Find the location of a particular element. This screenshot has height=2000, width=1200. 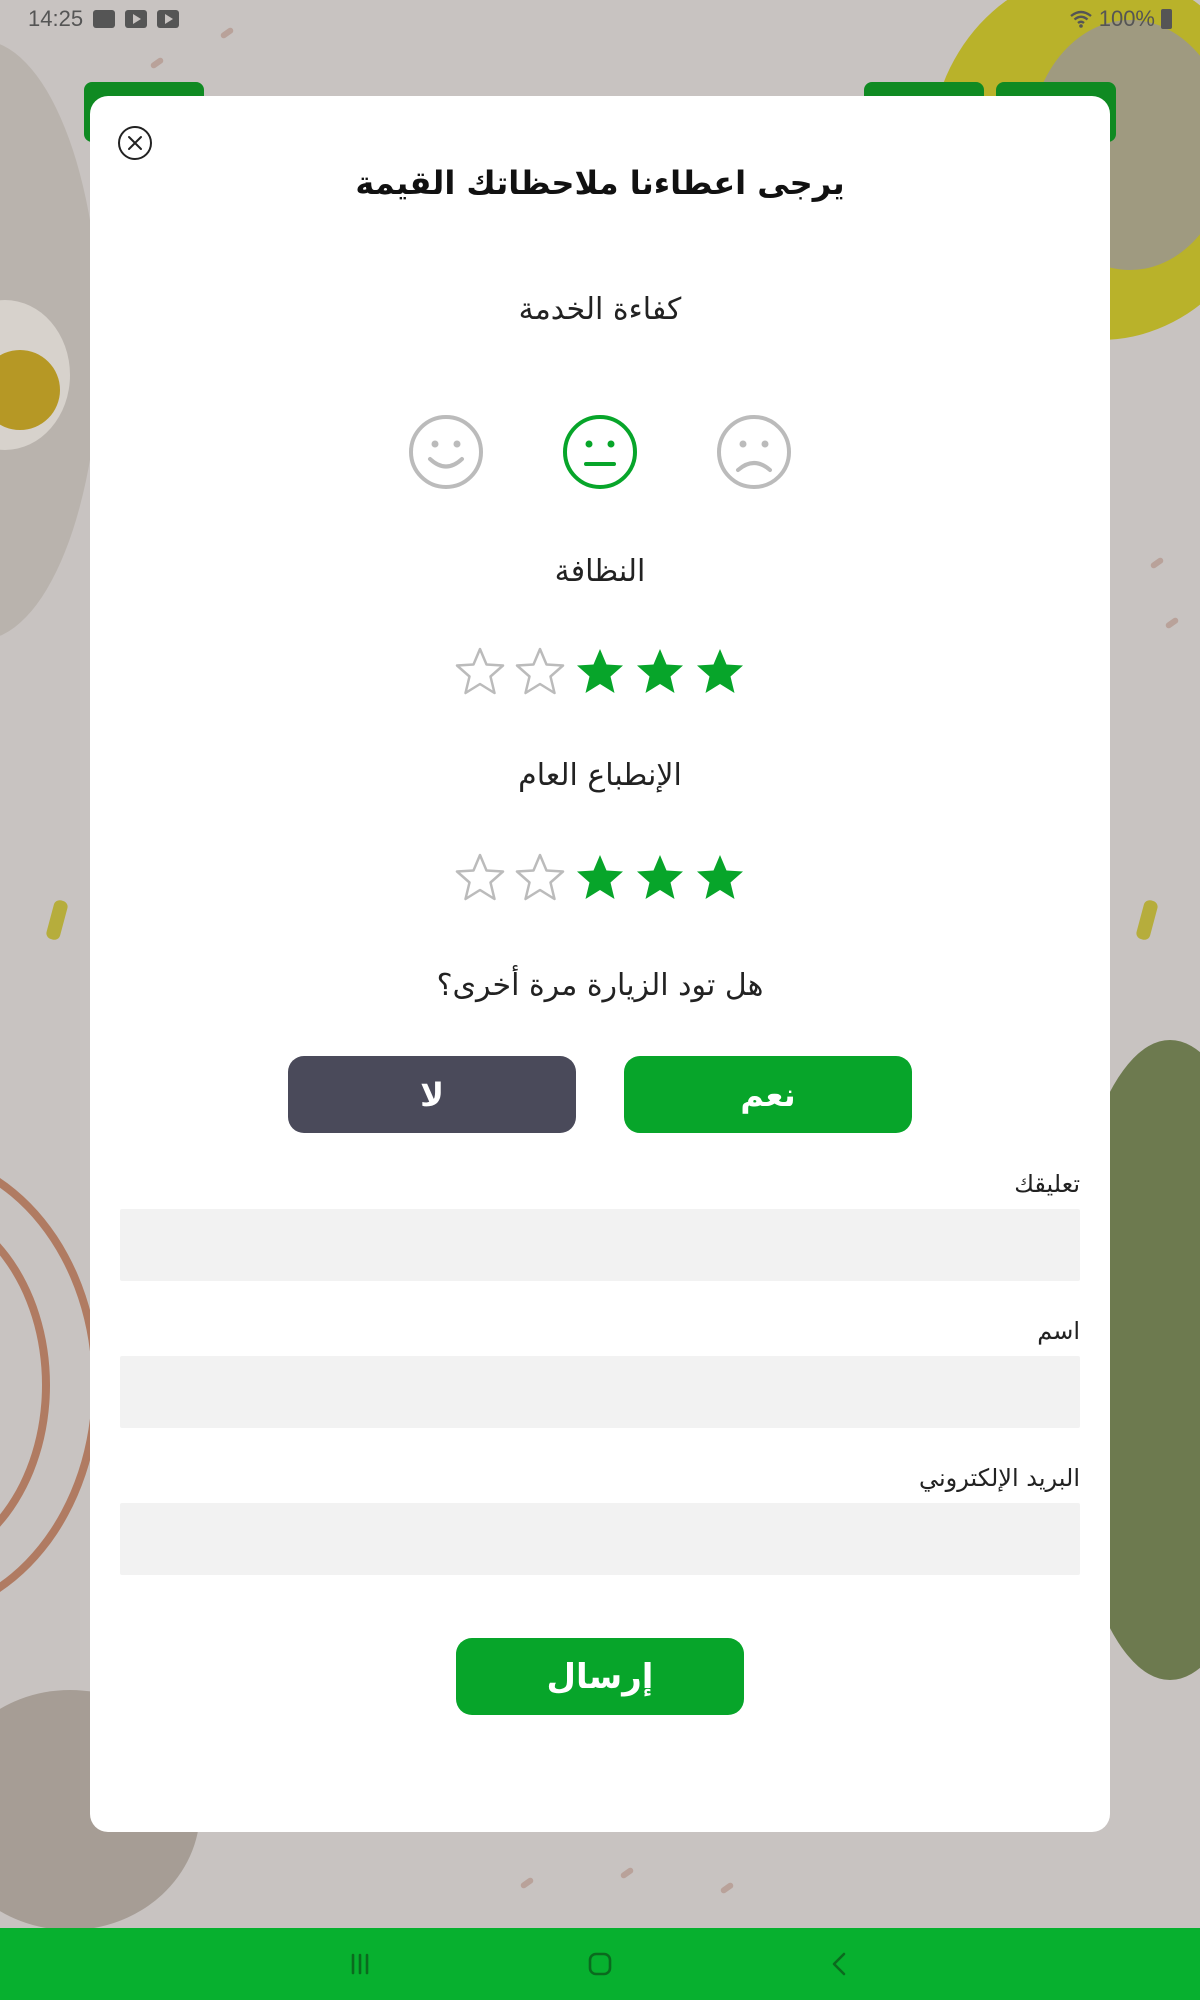

comment-label: تعليقك is located at coordinates (1047, 1184).